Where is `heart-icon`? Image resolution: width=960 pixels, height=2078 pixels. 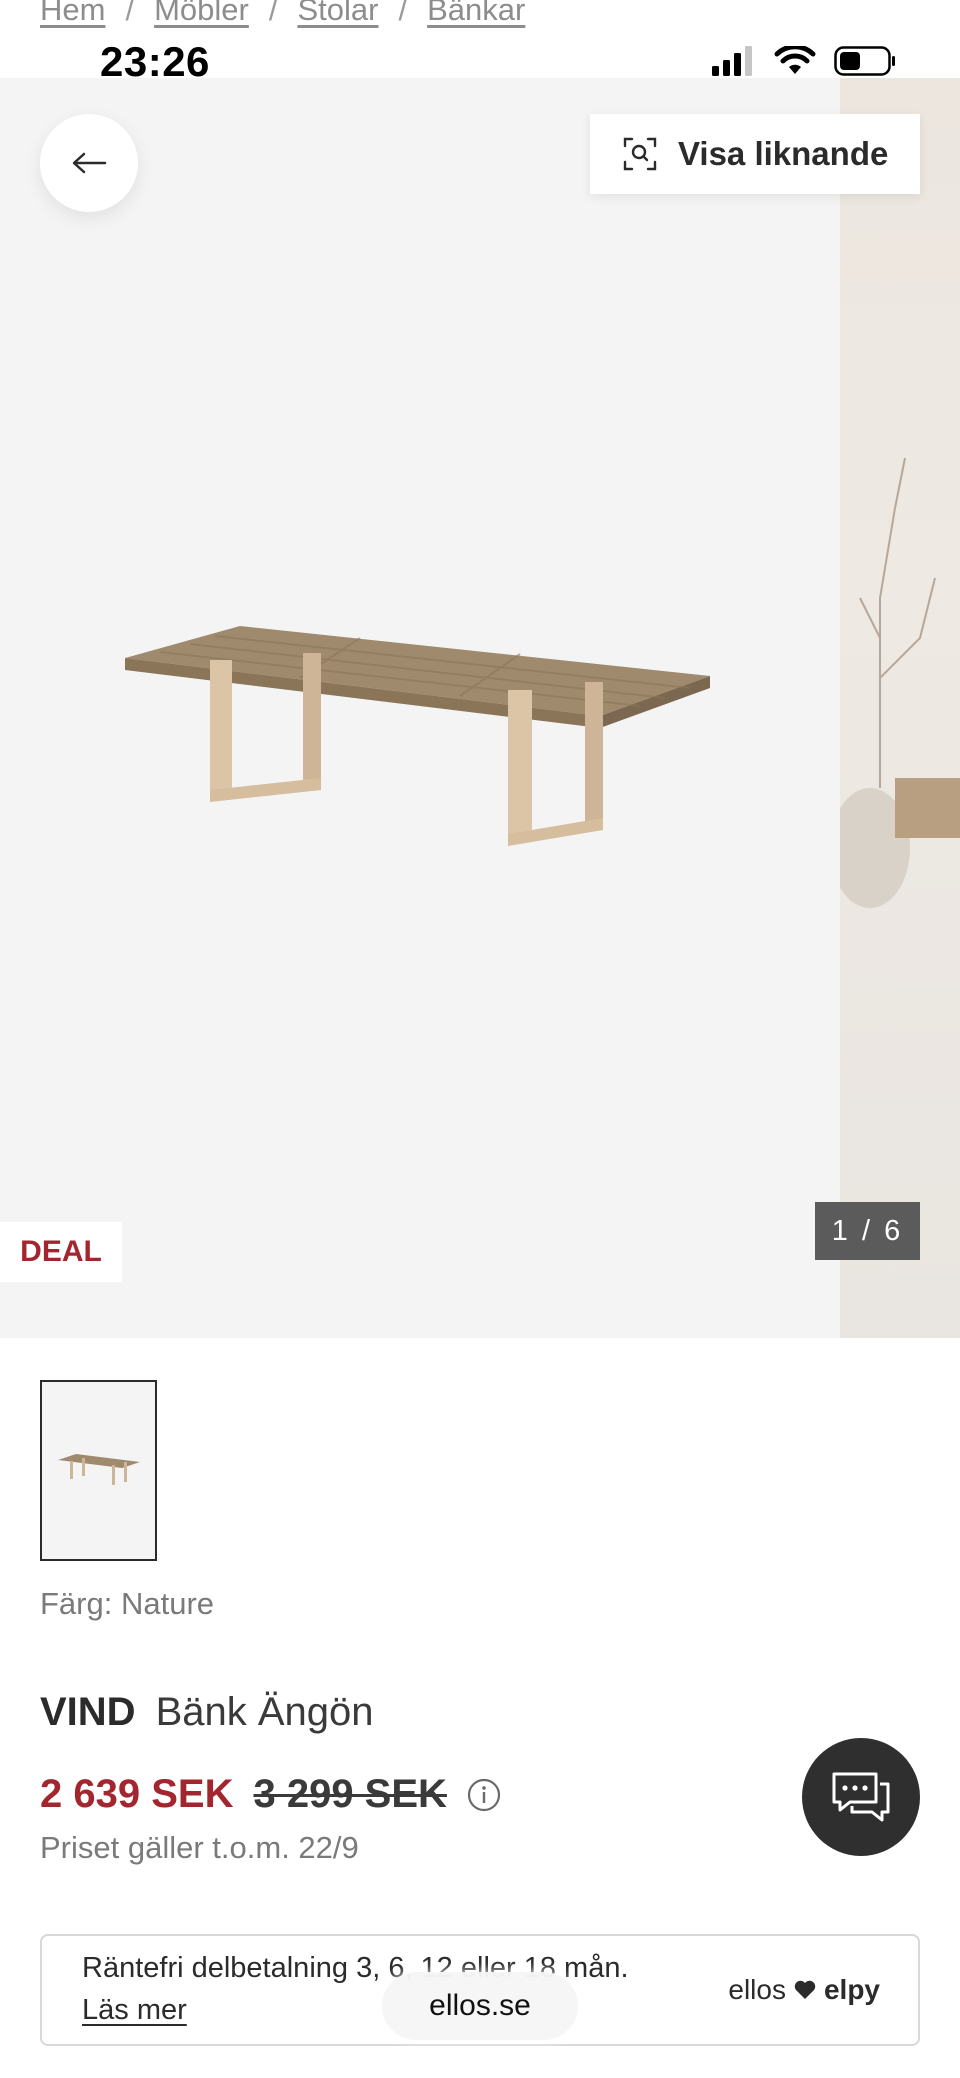 heart-icon is located at coordinates (805, 1989).